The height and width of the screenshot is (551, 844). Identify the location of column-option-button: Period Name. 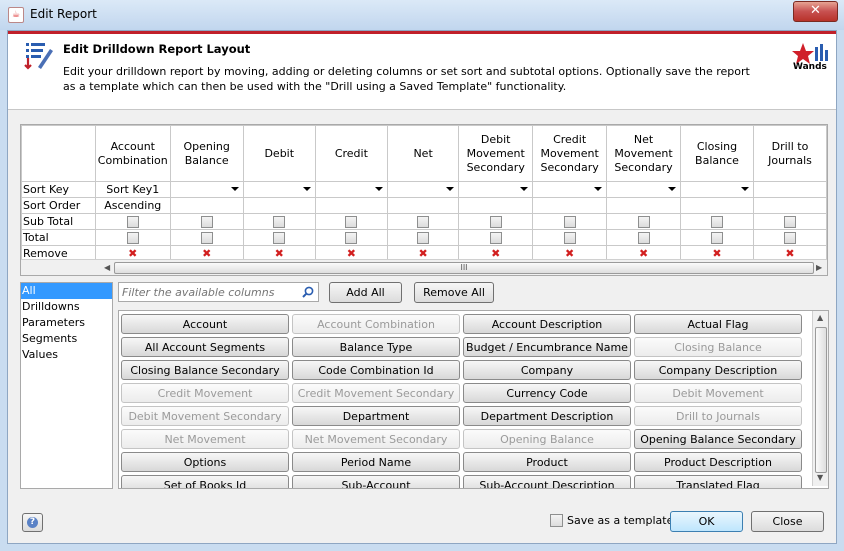
(376, 462).